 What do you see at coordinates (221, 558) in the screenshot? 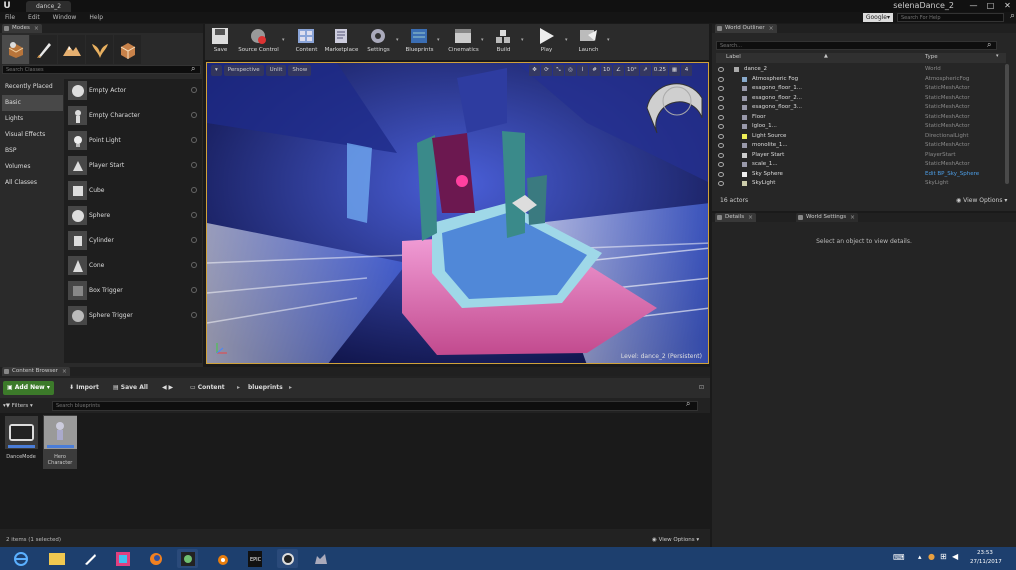
I see `blender-icon` at bounding box center [221, 558].